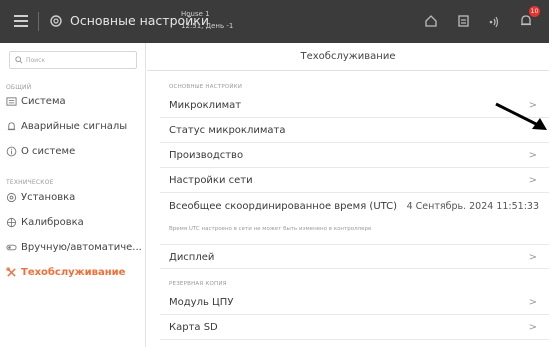 The image size is (549, 347). I want to click on house-info: House 1 12:51, День -1, so click(241, 20).